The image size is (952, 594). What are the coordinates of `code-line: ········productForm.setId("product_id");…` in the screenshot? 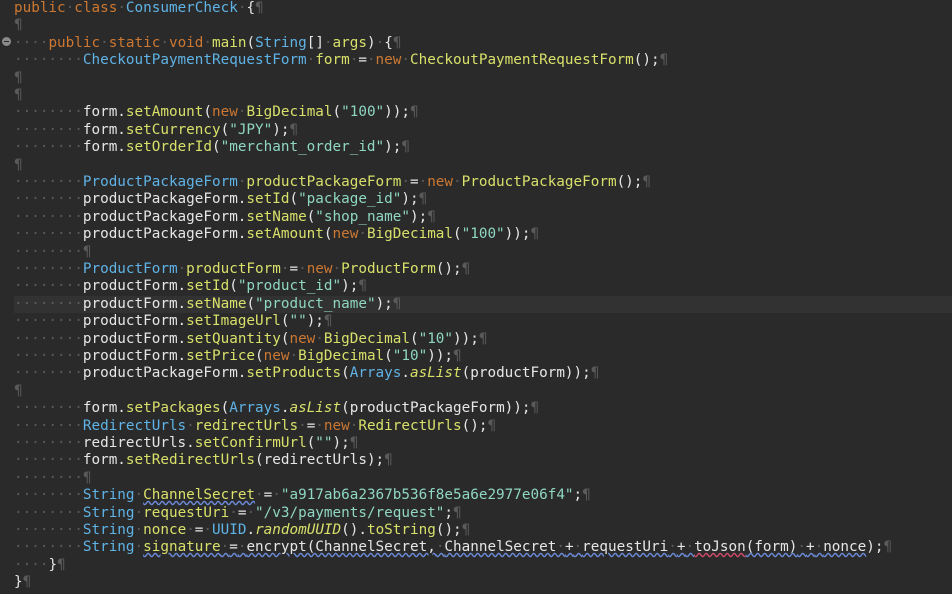 It's located at (190, 286).